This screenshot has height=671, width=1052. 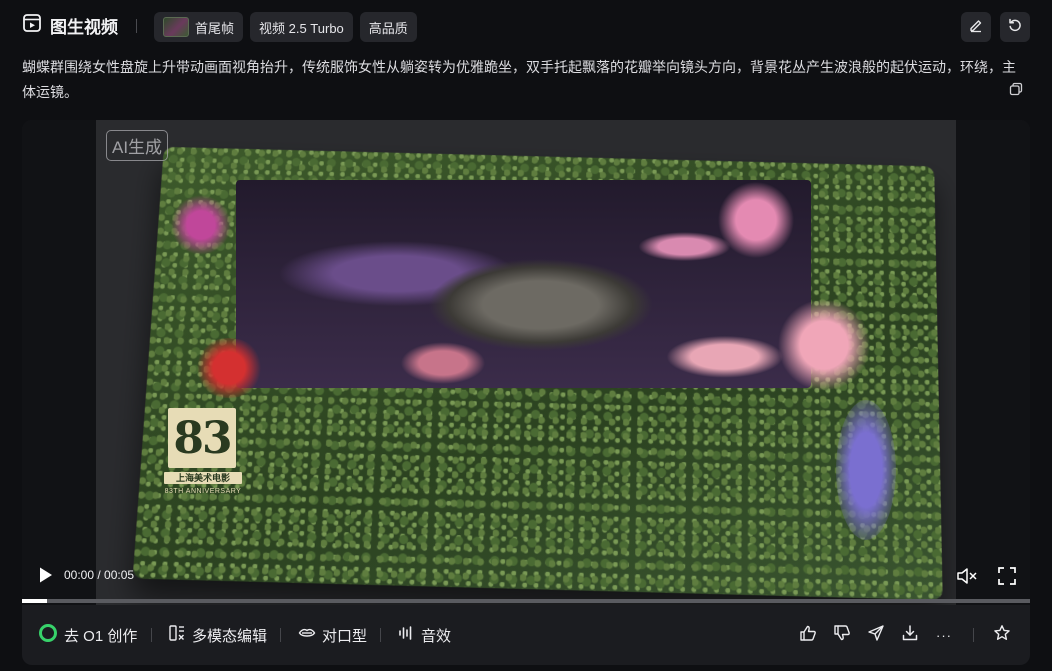 I want to click on chip-label: 视频 2.5 Turbo, so click(x=301, y=27).